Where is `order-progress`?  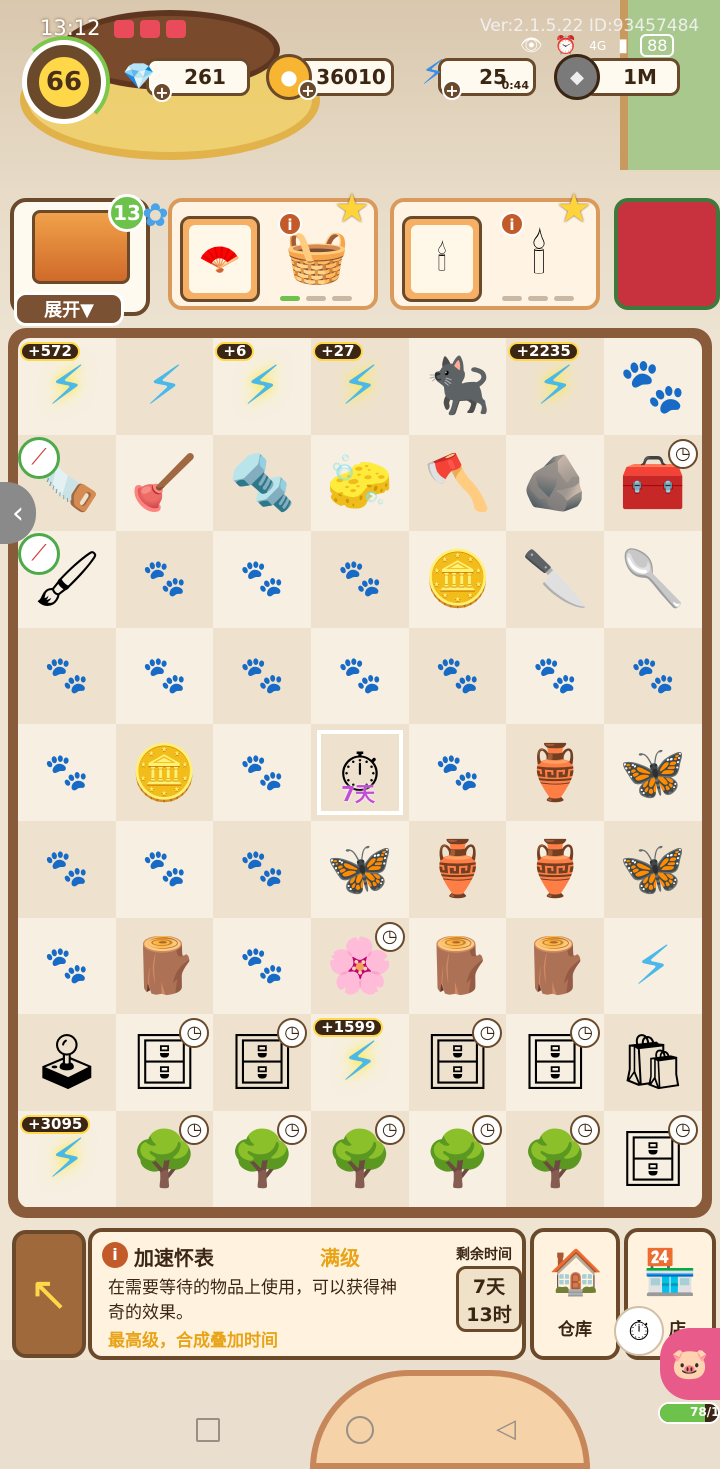 order-progress is located at coordinates (538, 298).